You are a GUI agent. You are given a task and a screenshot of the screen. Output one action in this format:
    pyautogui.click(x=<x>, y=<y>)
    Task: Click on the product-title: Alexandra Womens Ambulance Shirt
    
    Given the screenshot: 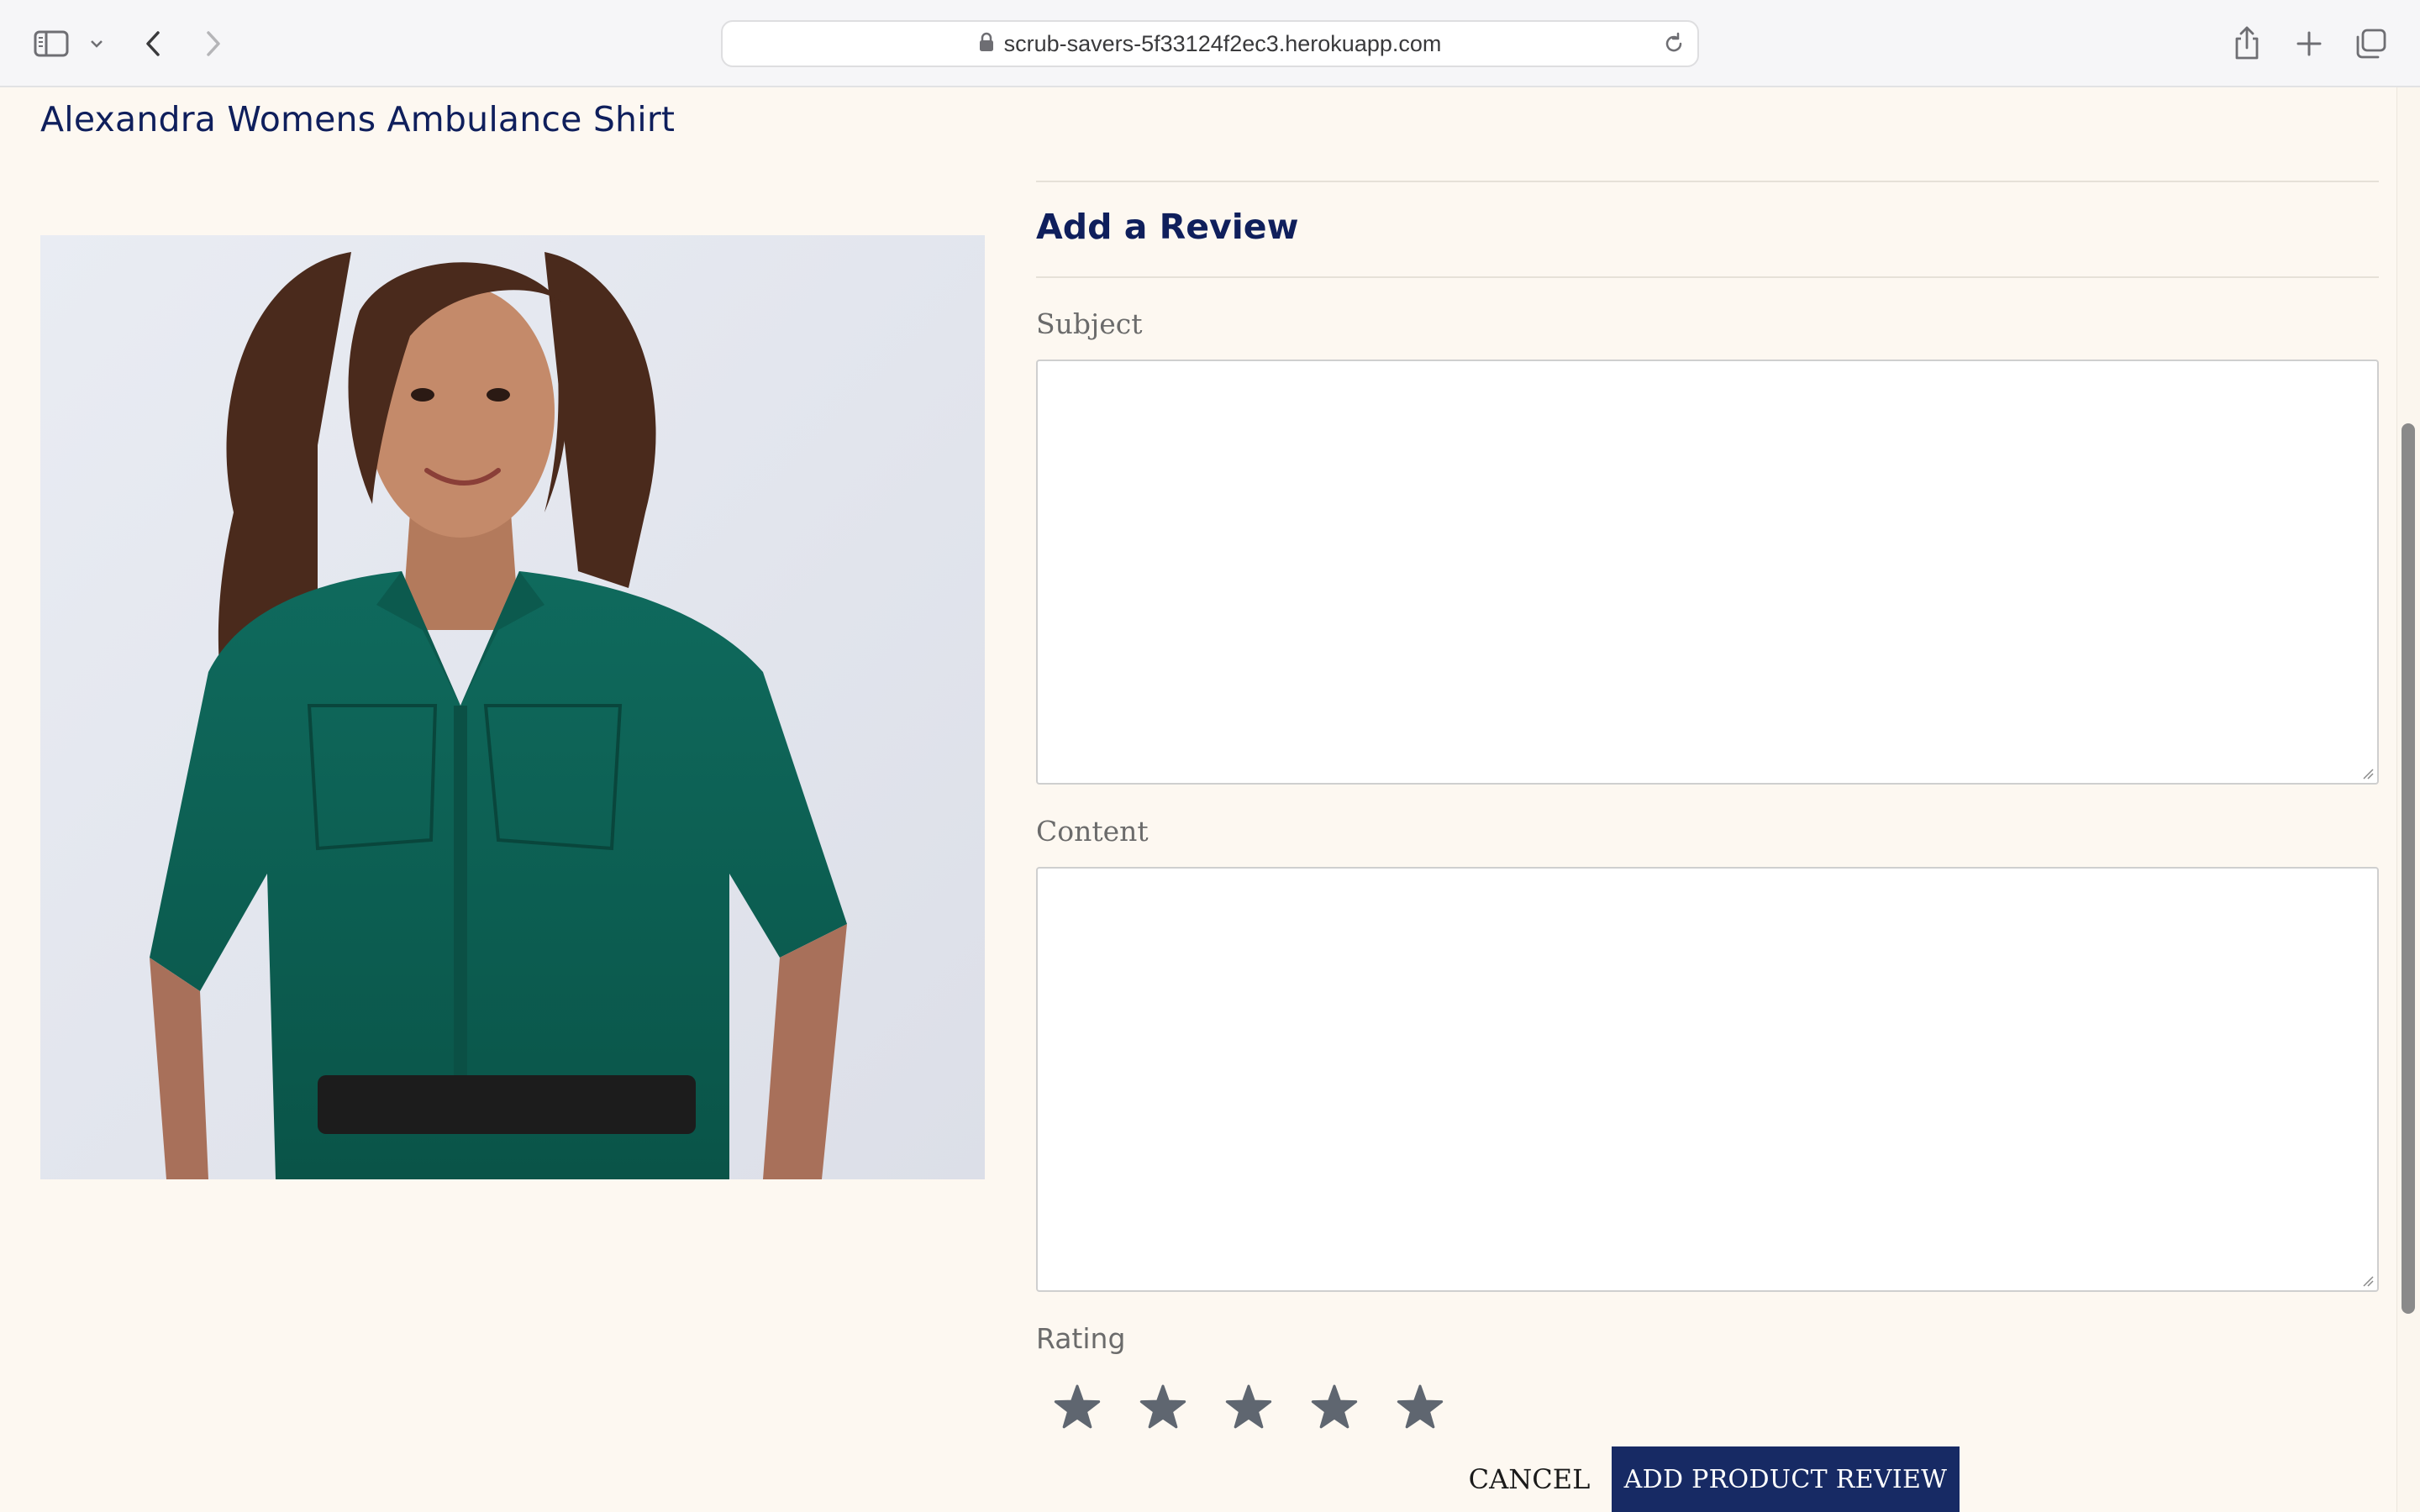 What is the action you would take?
    pyautogui.click(x=358, y=119)
    